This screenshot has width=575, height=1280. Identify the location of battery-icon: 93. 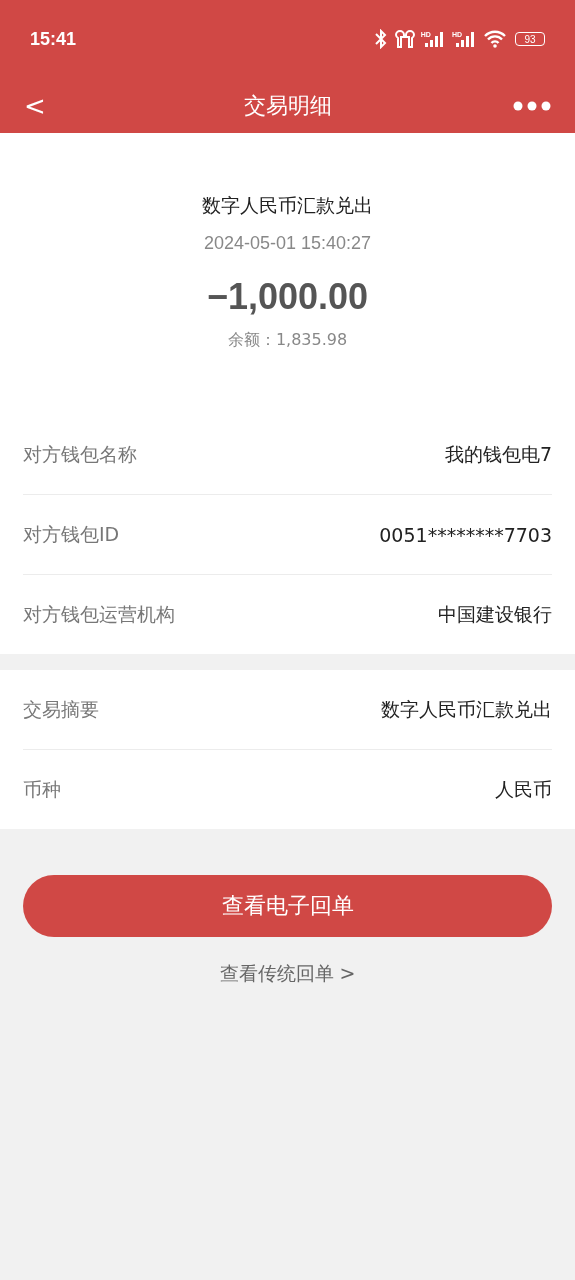
(530, 39).